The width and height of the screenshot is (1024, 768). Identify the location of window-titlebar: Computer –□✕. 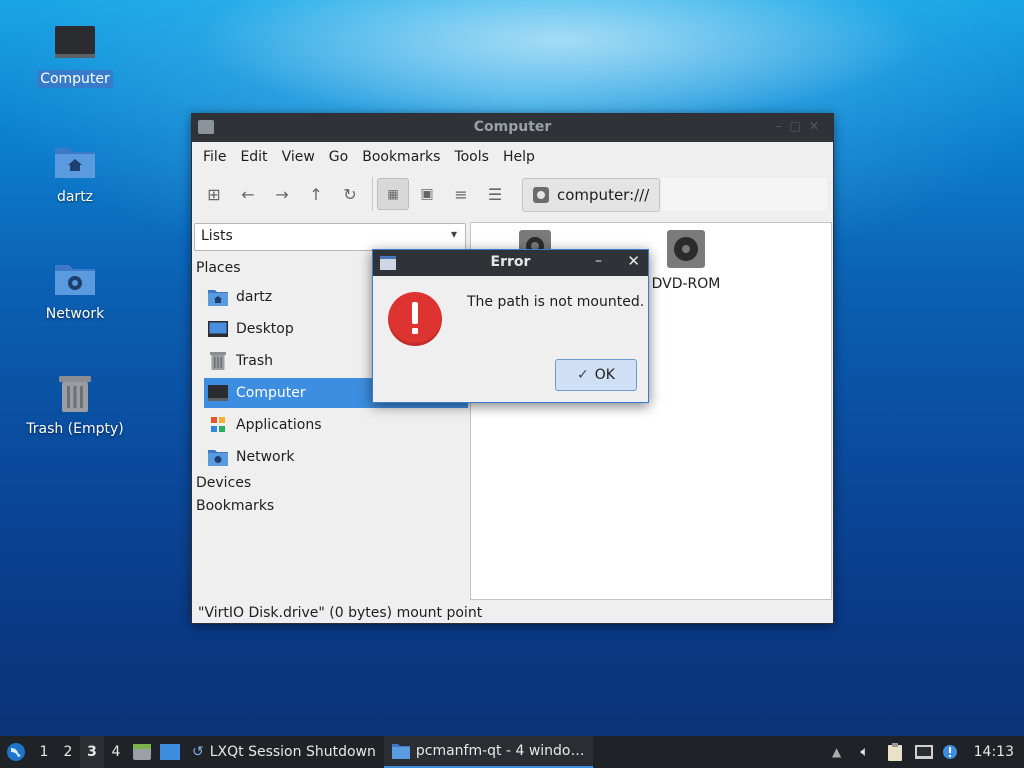
(512, 128).